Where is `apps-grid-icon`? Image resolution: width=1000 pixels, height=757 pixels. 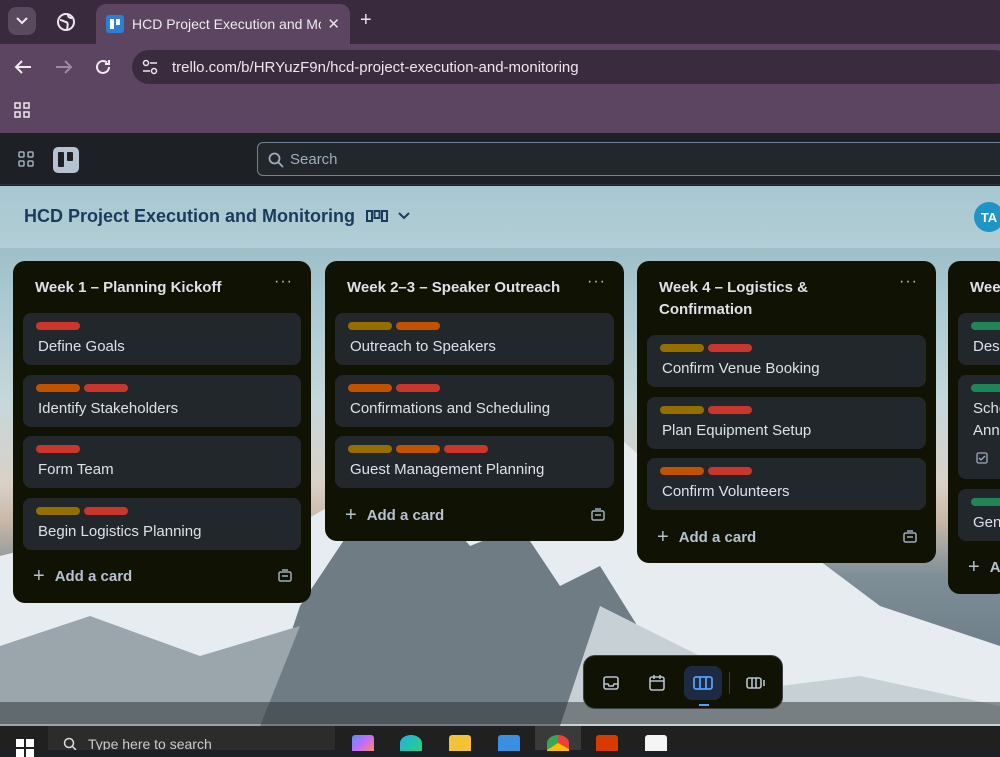
apps-grid-icon is located at coordinates (22, 110).